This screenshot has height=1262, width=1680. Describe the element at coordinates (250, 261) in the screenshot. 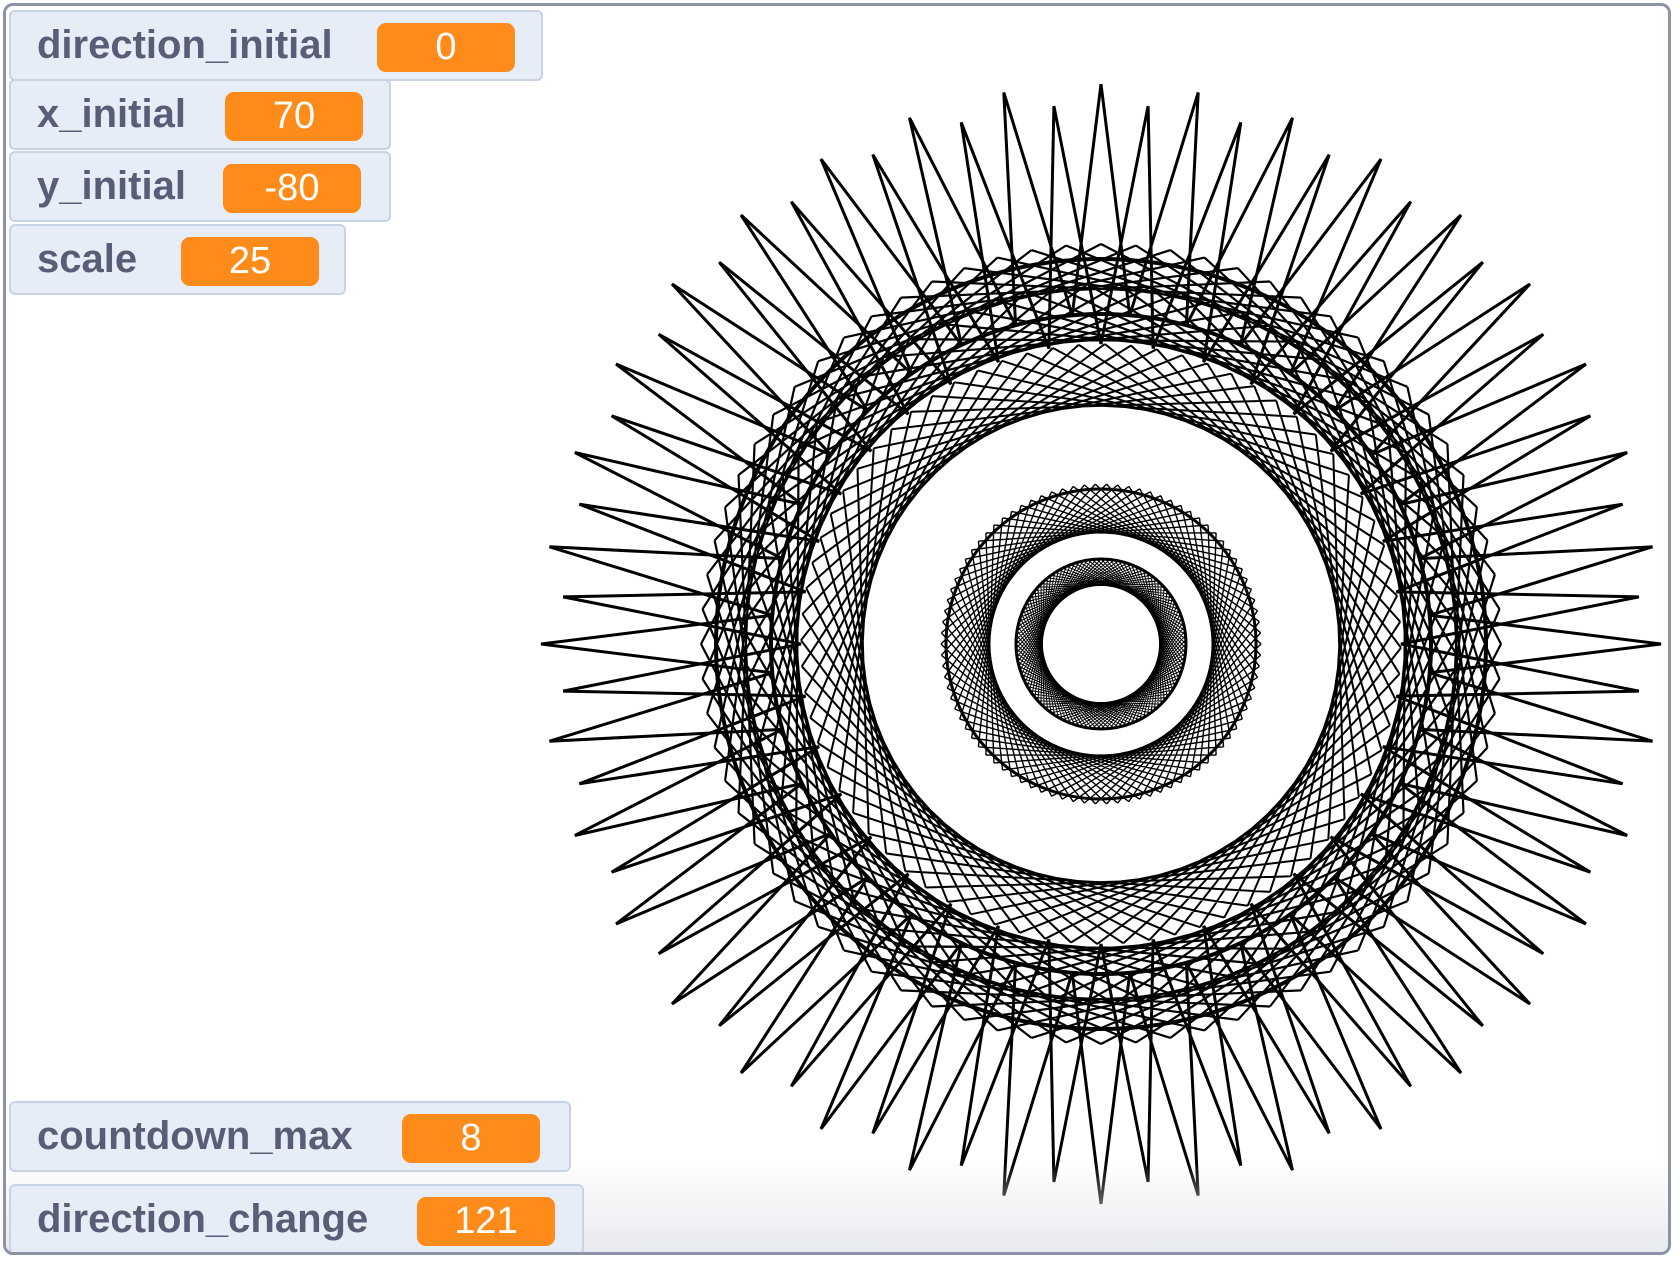

I see `monitor-value: 25` at that location.